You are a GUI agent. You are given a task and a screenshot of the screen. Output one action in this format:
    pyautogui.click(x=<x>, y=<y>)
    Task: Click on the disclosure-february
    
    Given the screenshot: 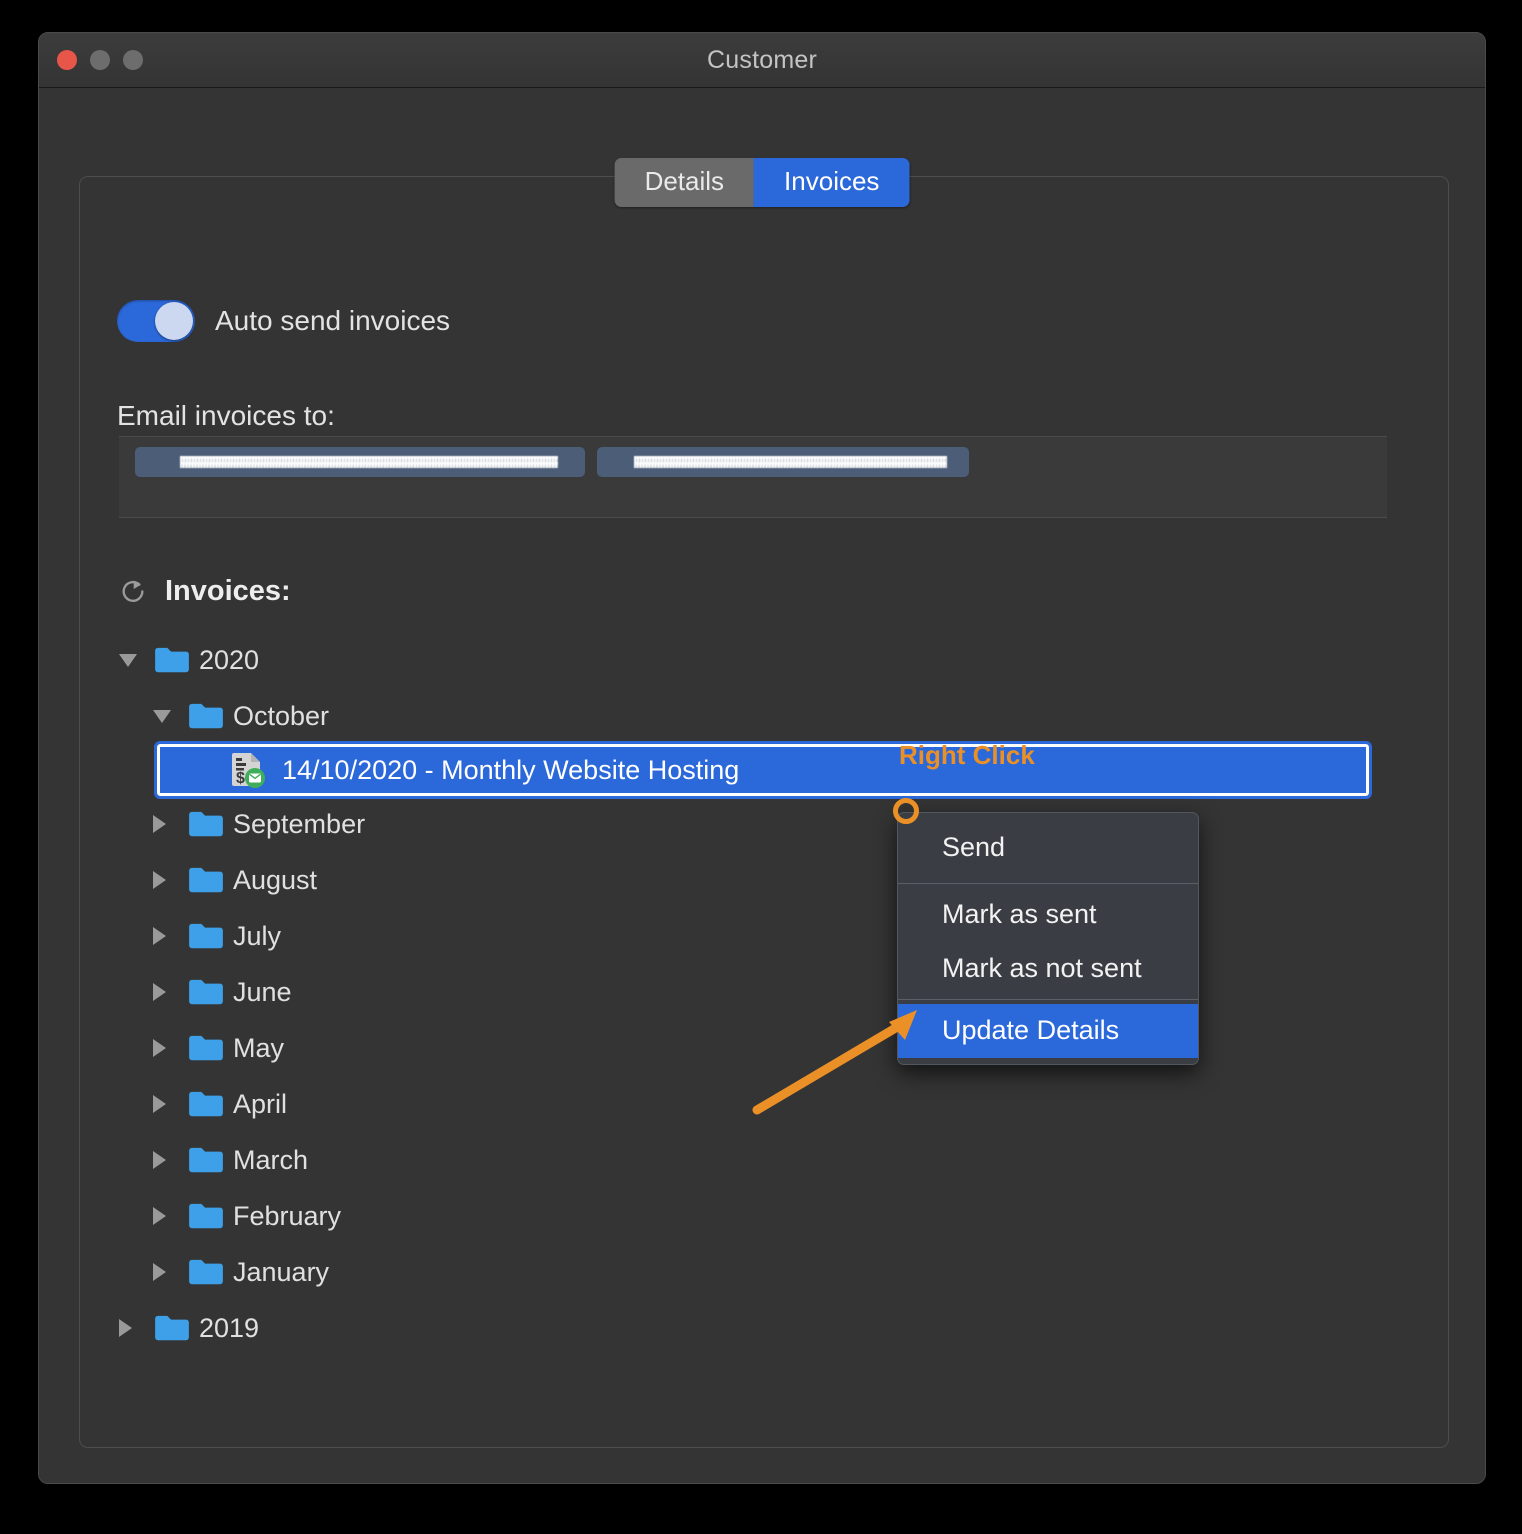 What is the action you would take?
    pyautogui.click(x=170, y=1216)
    